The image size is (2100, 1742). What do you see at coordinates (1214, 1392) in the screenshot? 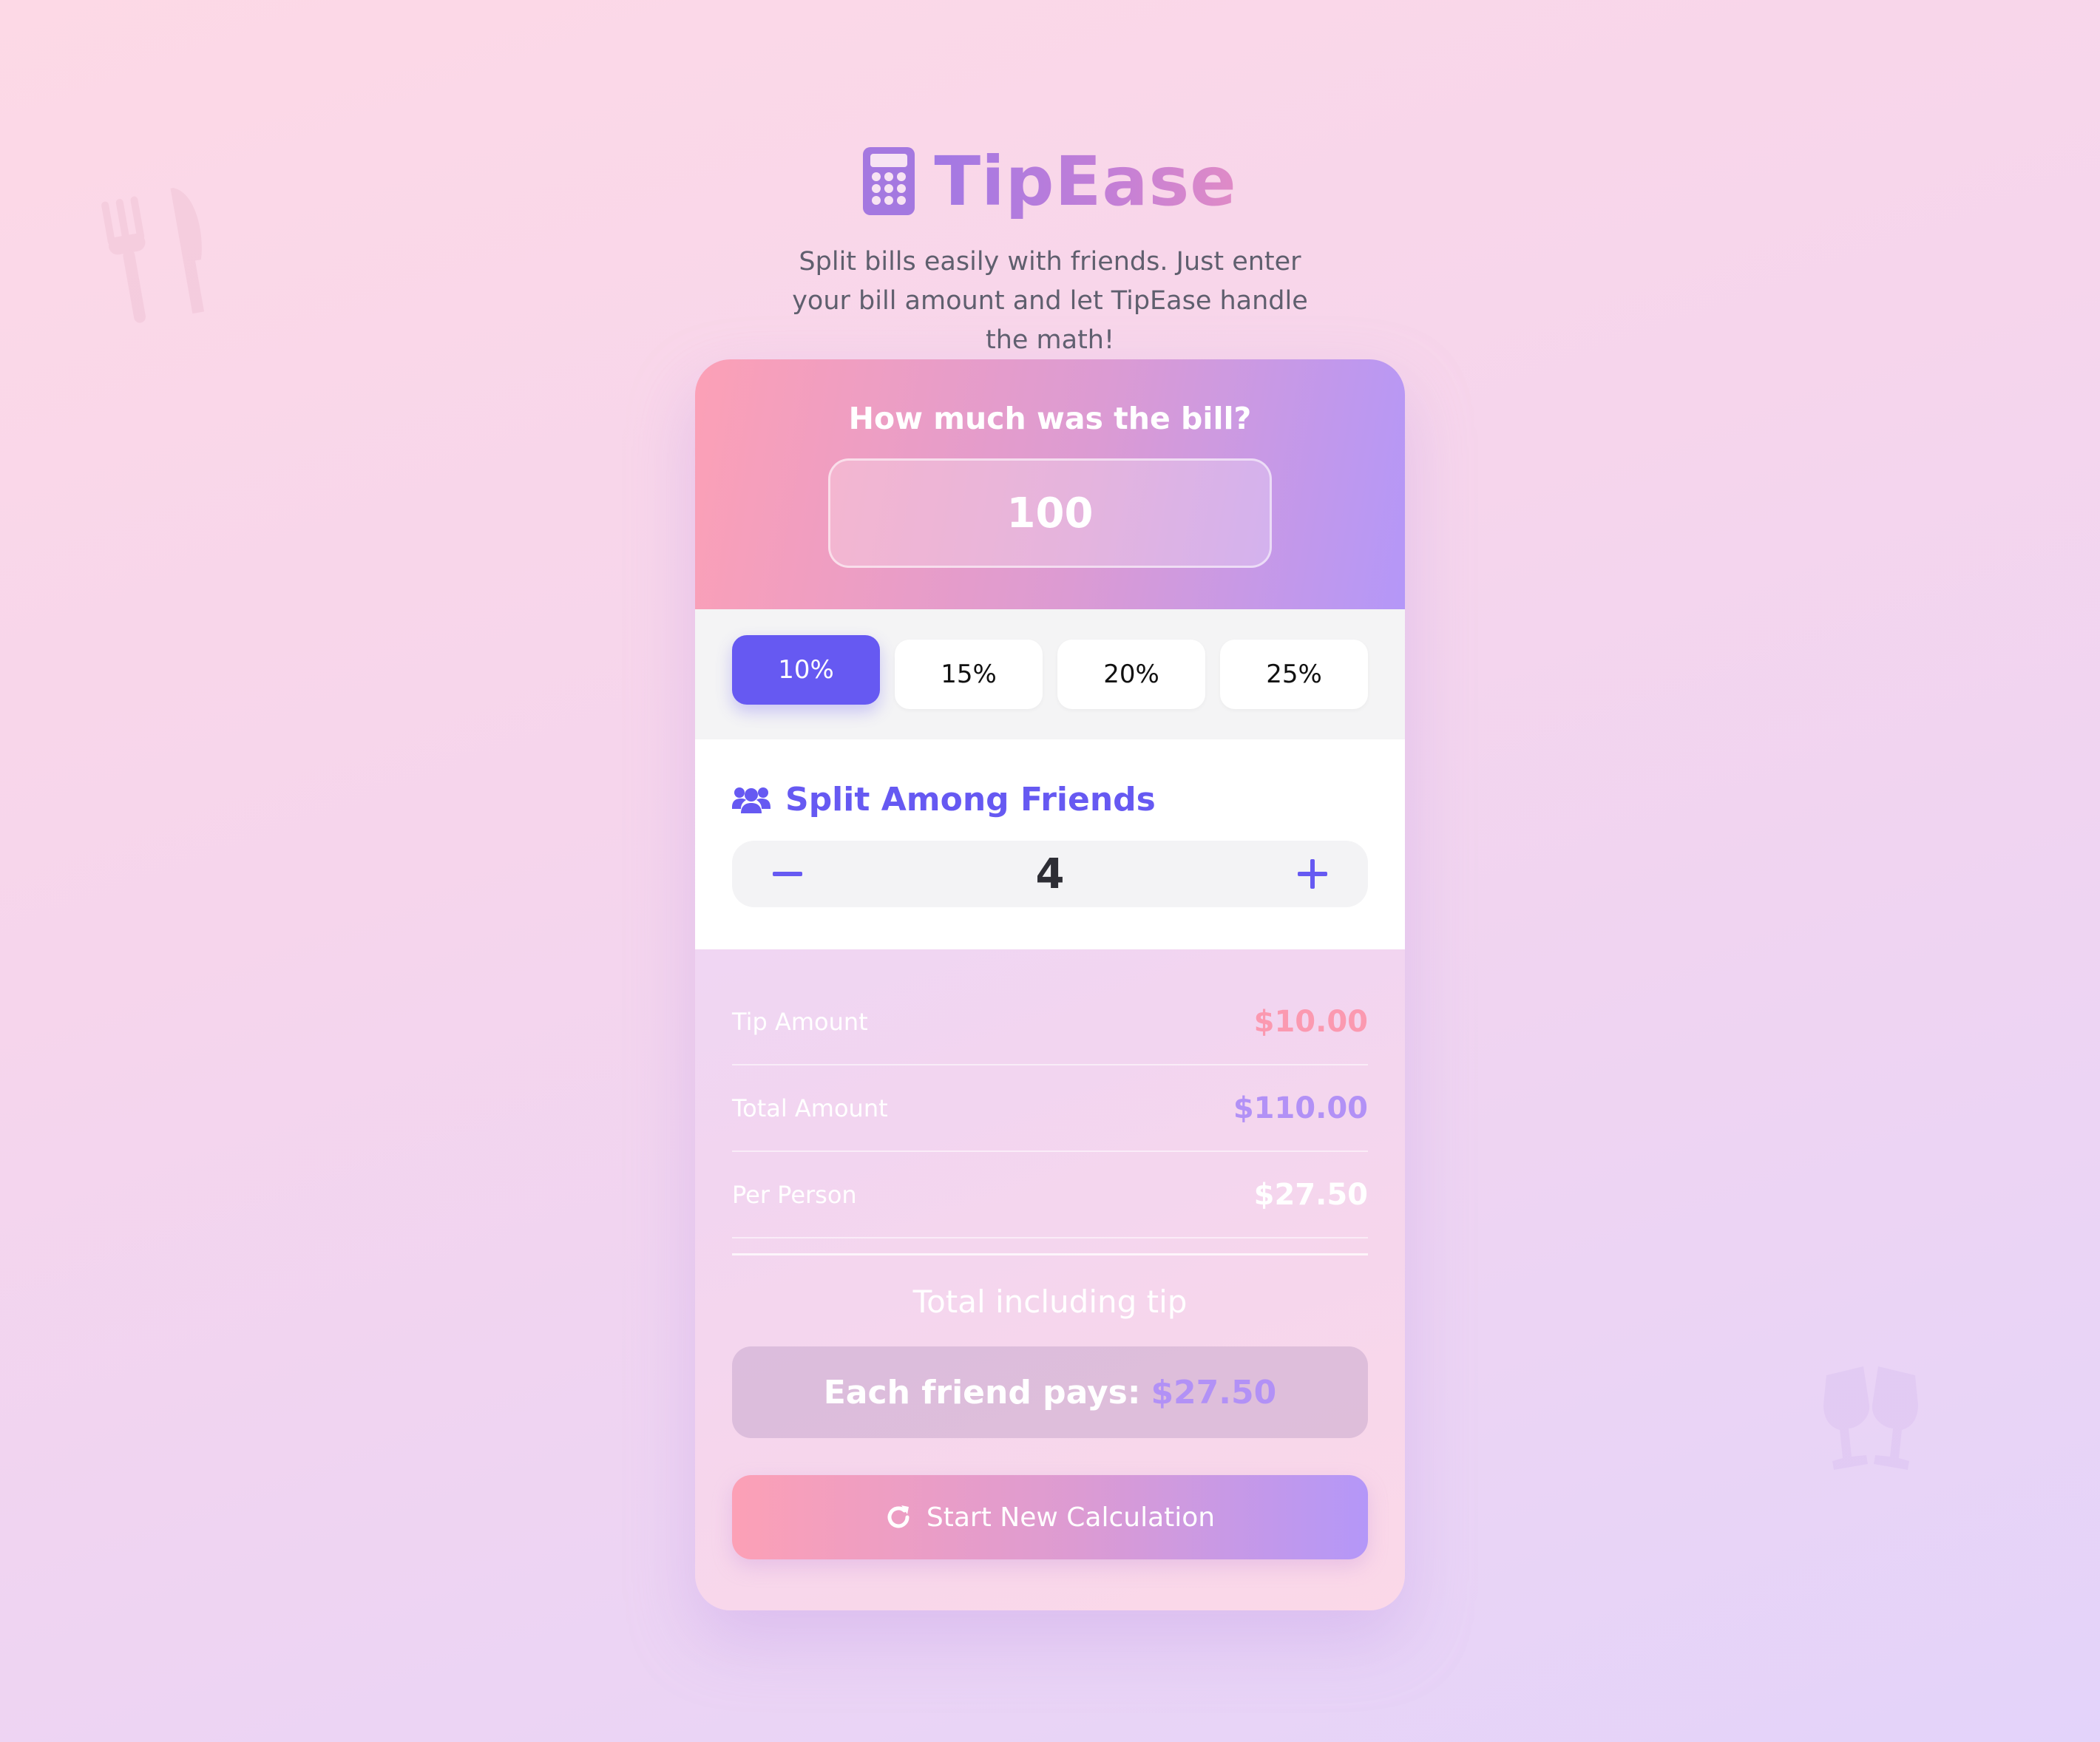
I see `each-friend-pays-value: $27.50` at bounding box center [1214, 1392].